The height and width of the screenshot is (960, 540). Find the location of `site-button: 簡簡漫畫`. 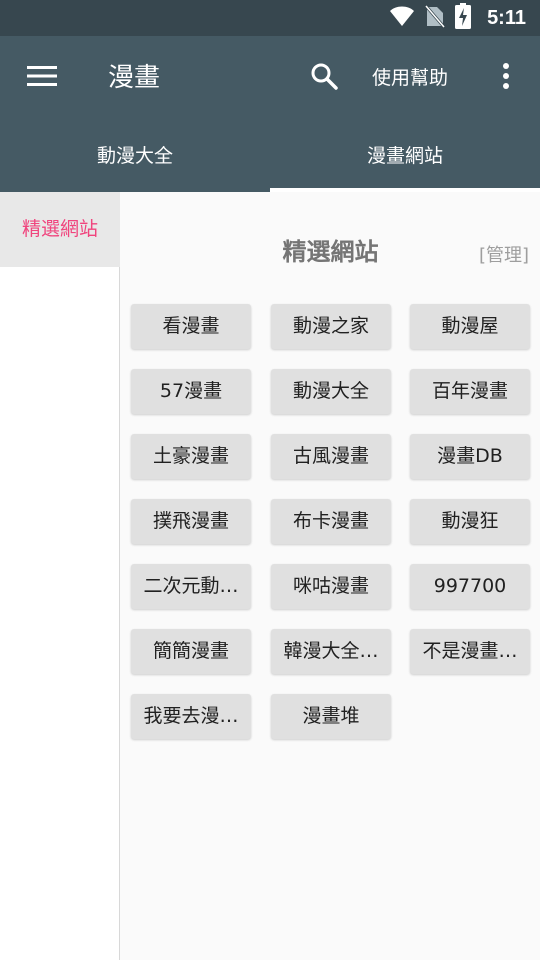

site-button: 簡簡漫畫 is located at coordinates (191, 651).